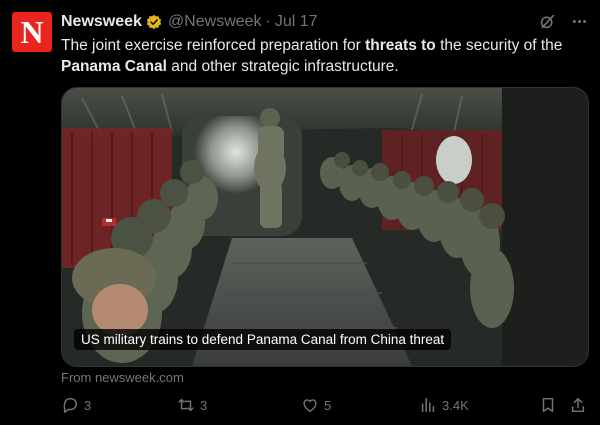 This screenshot has height=425, width=600. I want to click on repost-icon, so click(186, 405).